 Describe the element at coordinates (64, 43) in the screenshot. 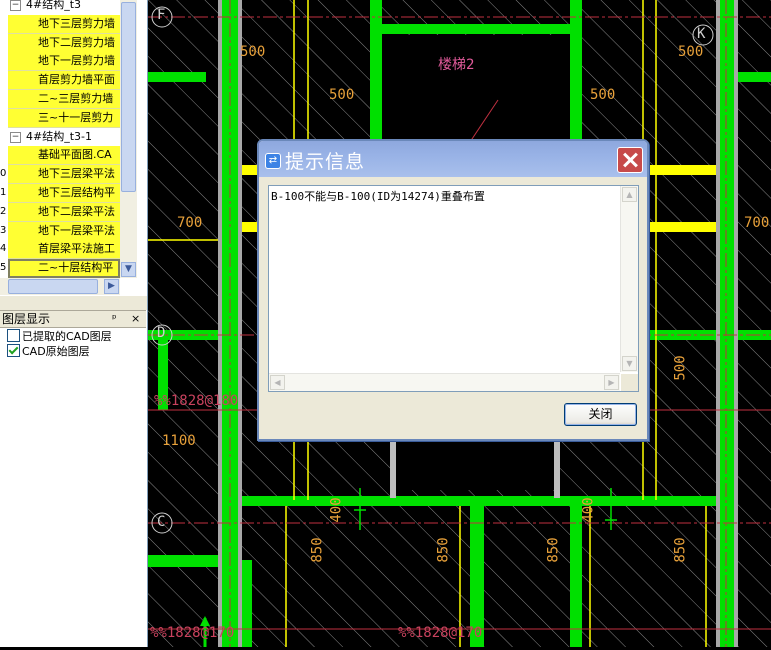

I see `tree-item-label: 地下二层剪力墙` at that location.